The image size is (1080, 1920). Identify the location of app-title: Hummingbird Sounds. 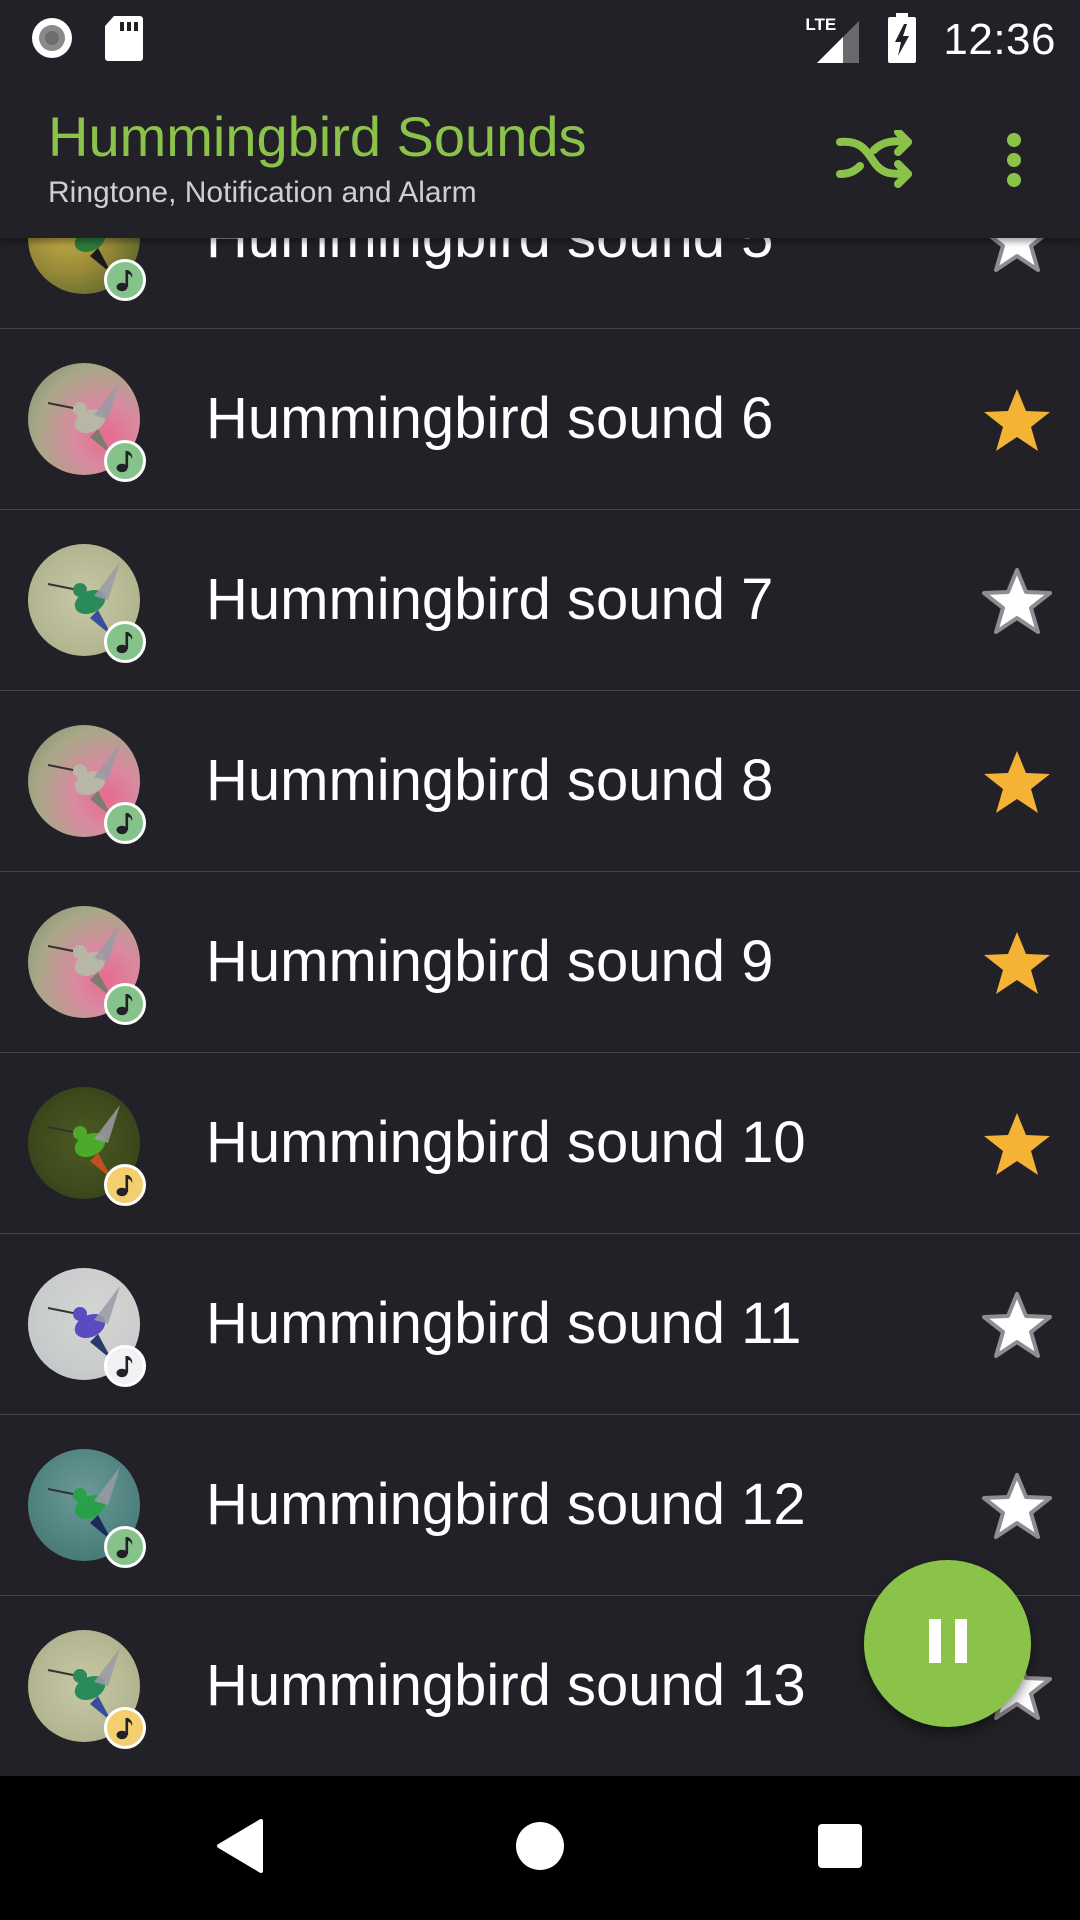
(317, 136).